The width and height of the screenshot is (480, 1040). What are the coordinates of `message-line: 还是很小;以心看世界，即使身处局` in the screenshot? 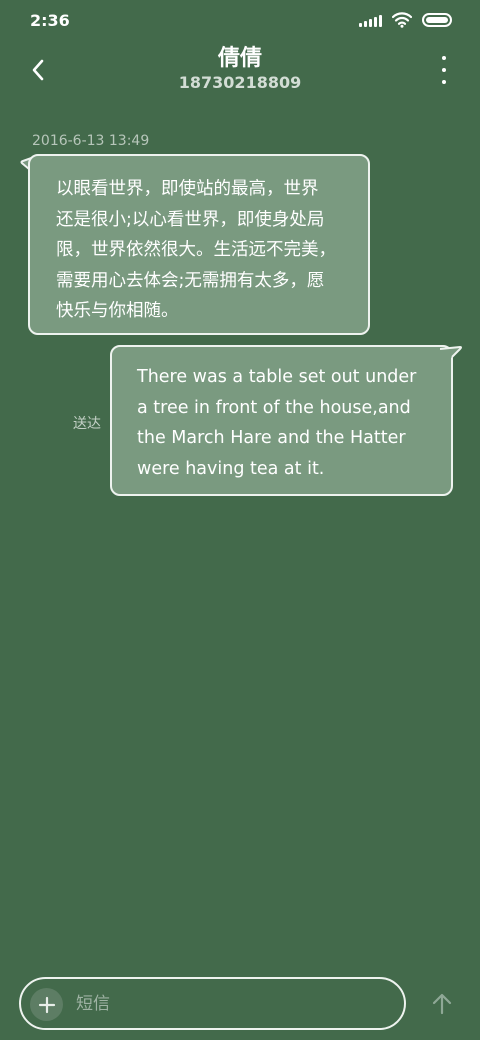 It's located at (190, 219).